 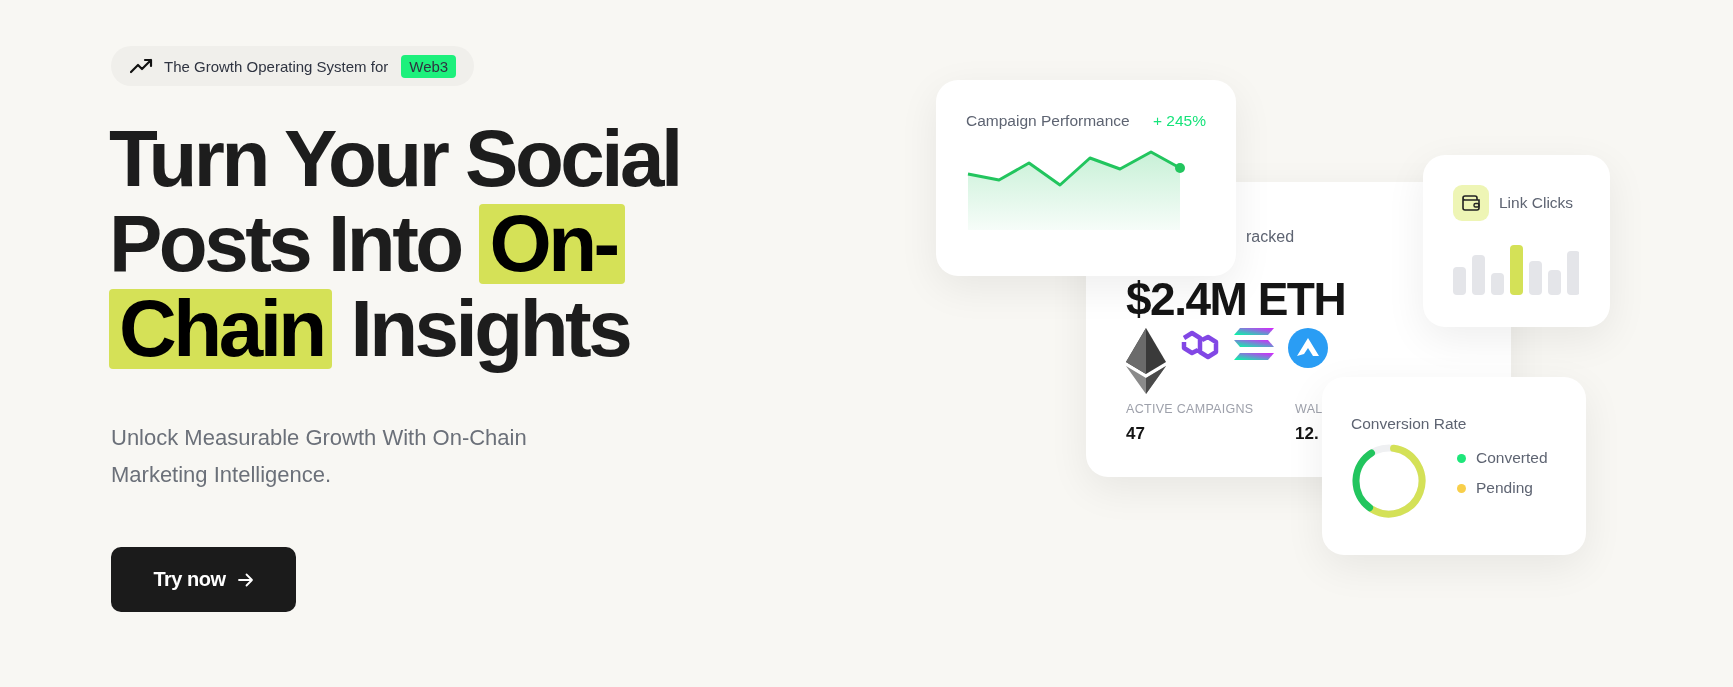 What do you see at coordinates (319, 456) in the screenshot?
I see `subtitle: Unlock Measurable Growth With On-Chain Marketing Intelligence.` at bounding box center [319, 456].